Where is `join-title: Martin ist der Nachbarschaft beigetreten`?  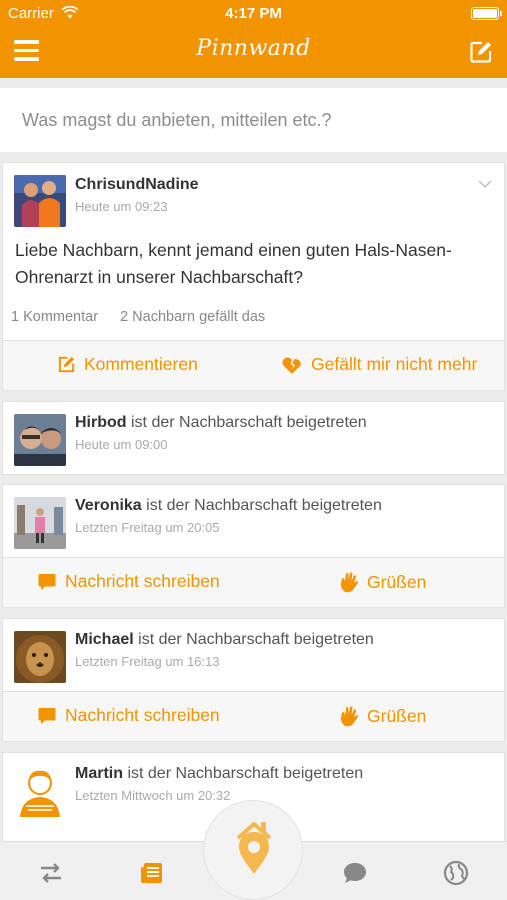
join-title: Martin ist der Nachbarschaft beigetreten is located at coordinates (219, 773).